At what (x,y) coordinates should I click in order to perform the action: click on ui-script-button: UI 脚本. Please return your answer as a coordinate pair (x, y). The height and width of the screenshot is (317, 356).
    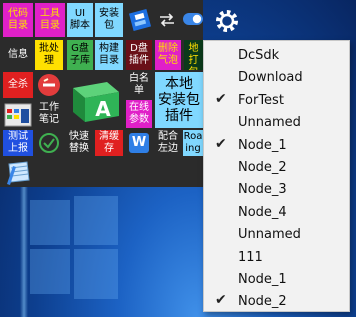
    Looking at the image, I should click on (80, 20).